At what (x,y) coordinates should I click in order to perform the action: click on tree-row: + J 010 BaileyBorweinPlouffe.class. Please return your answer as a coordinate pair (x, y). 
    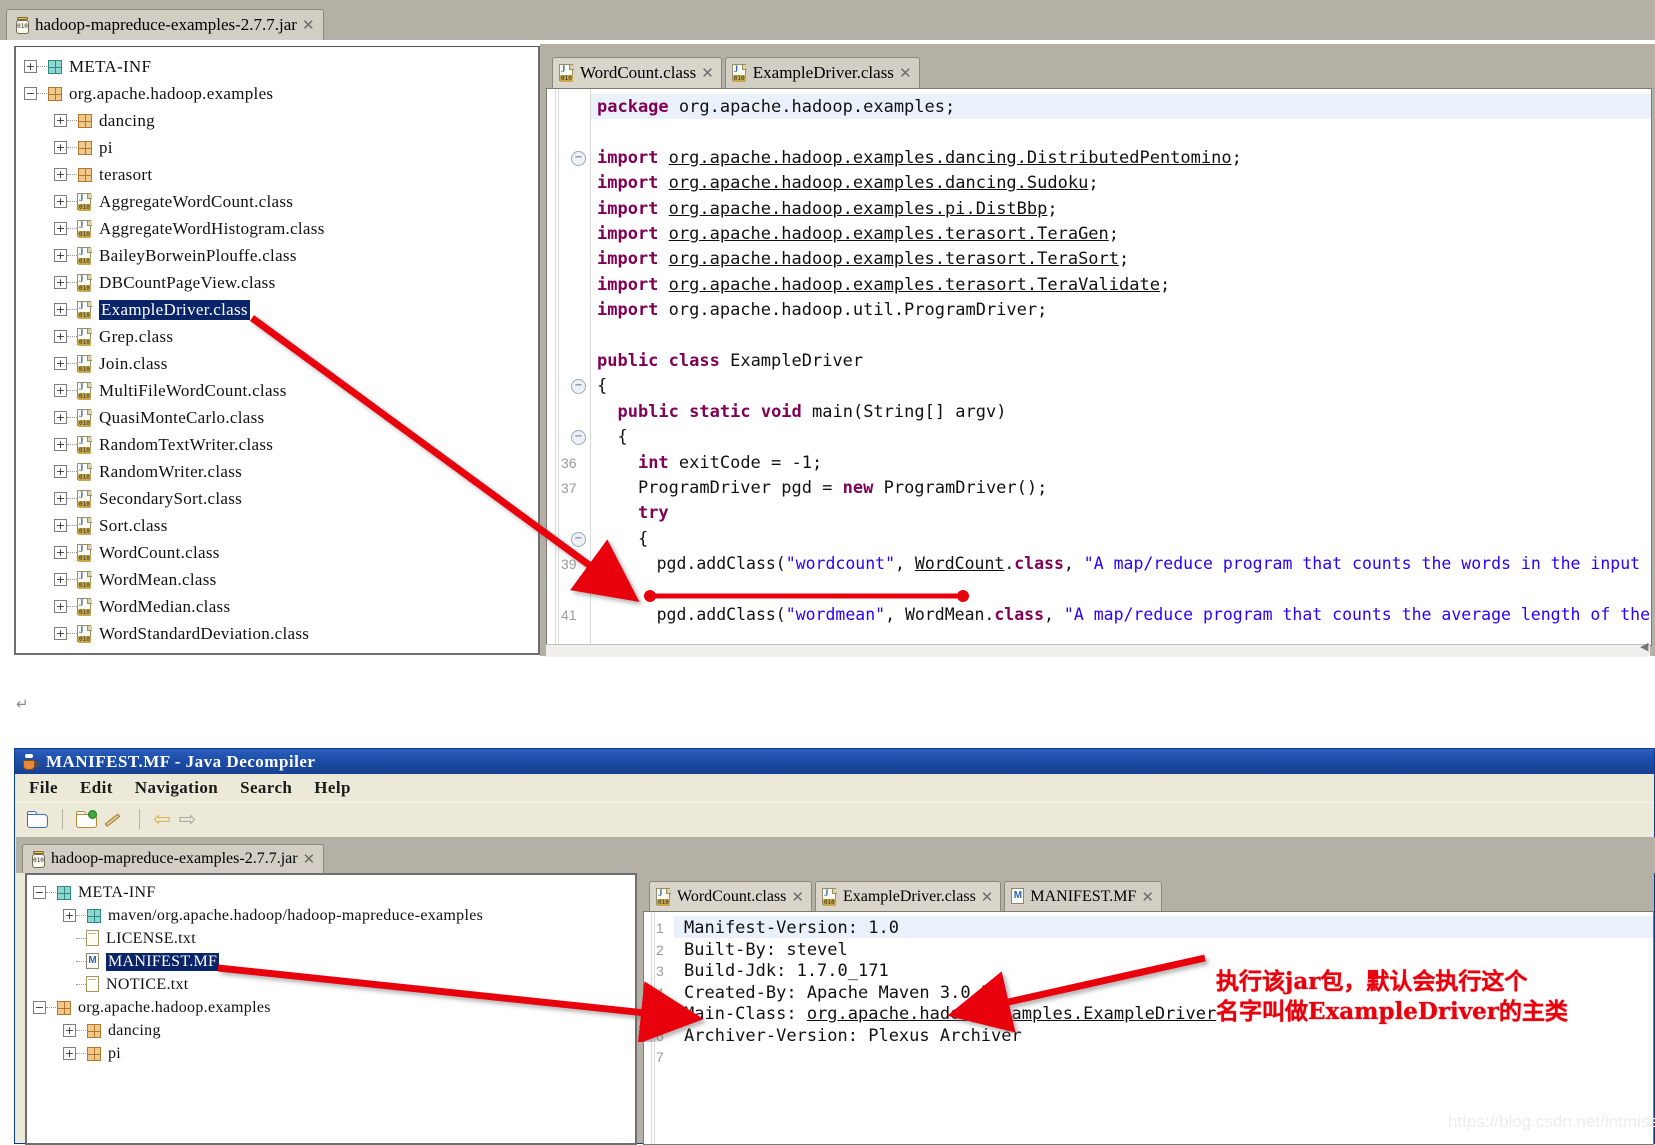
    Looking at the image, I should click on (280, 255).